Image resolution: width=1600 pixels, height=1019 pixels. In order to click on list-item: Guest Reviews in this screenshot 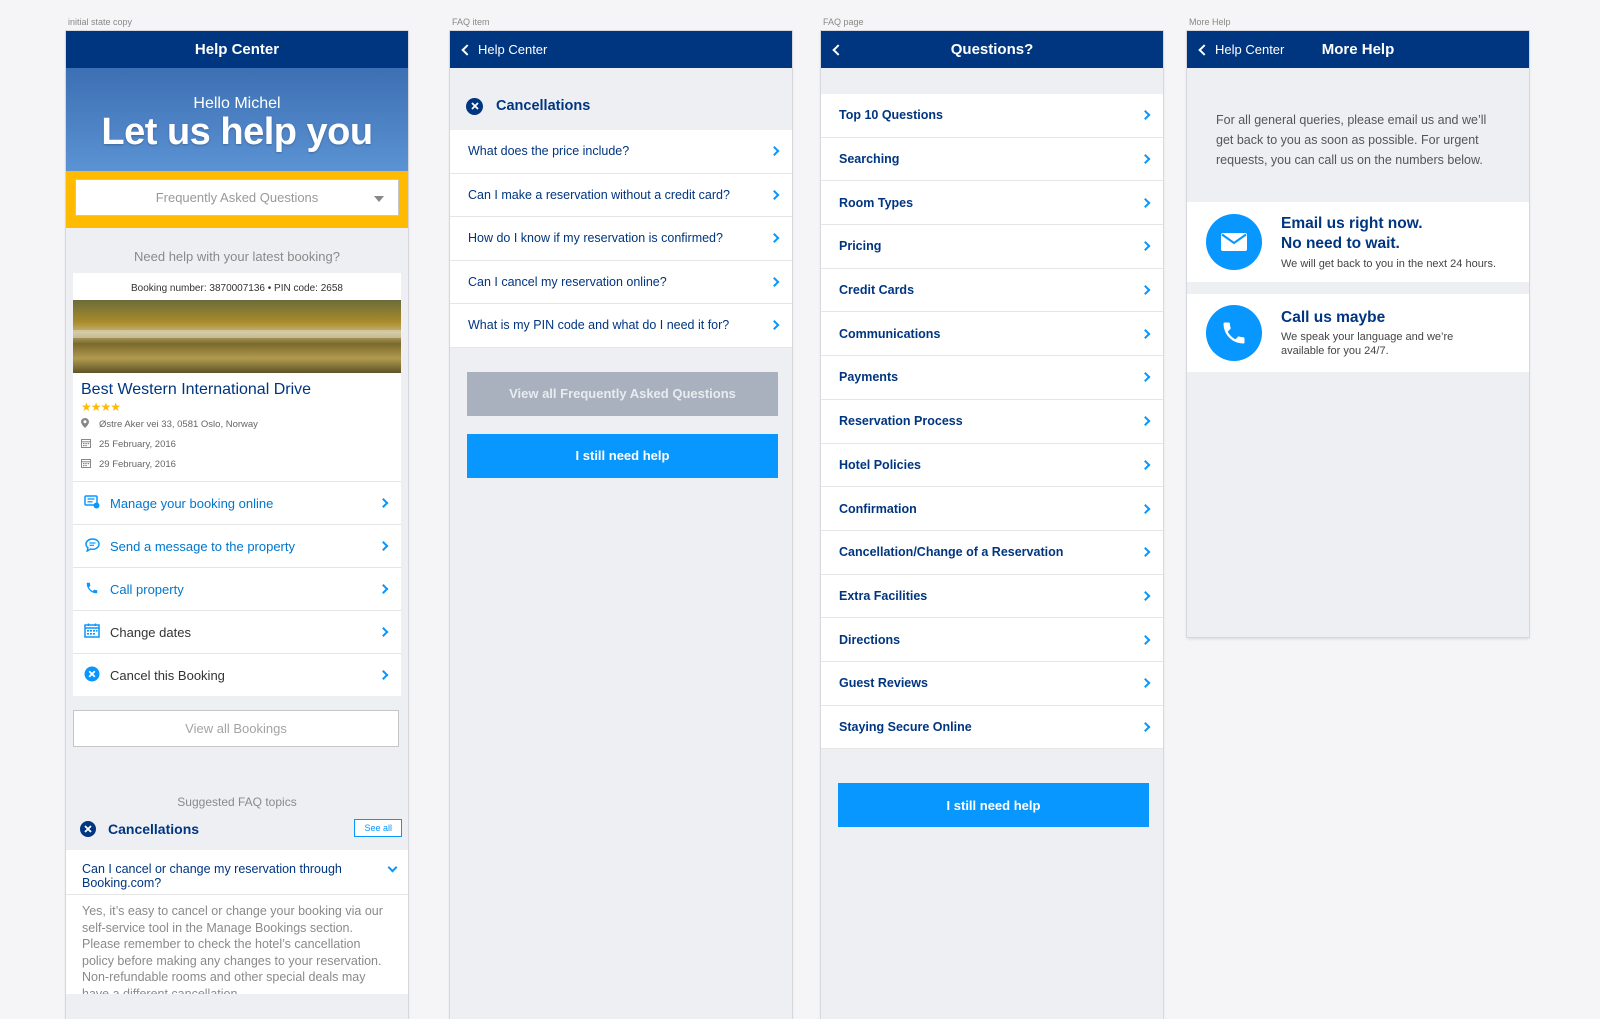, I will do `click(992, 684)`.